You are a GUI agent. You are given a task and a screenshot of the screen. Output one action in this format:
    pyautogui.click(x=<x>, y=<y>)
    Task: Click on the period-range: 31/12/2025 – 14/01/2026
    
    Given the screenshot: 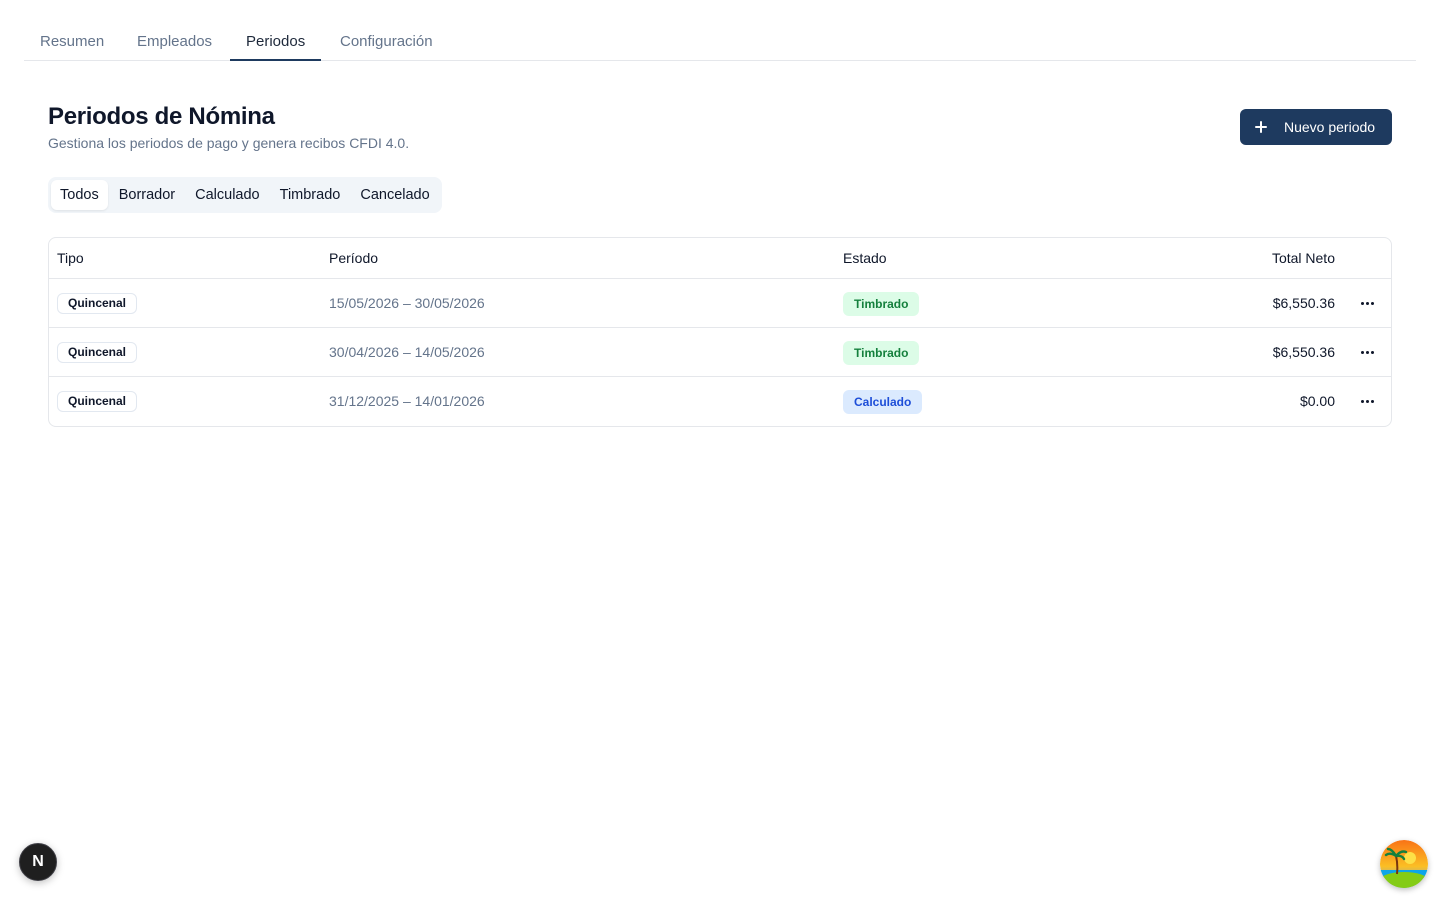 What is the action you would take?
    pyautogui.click(x=407, y=401)
    